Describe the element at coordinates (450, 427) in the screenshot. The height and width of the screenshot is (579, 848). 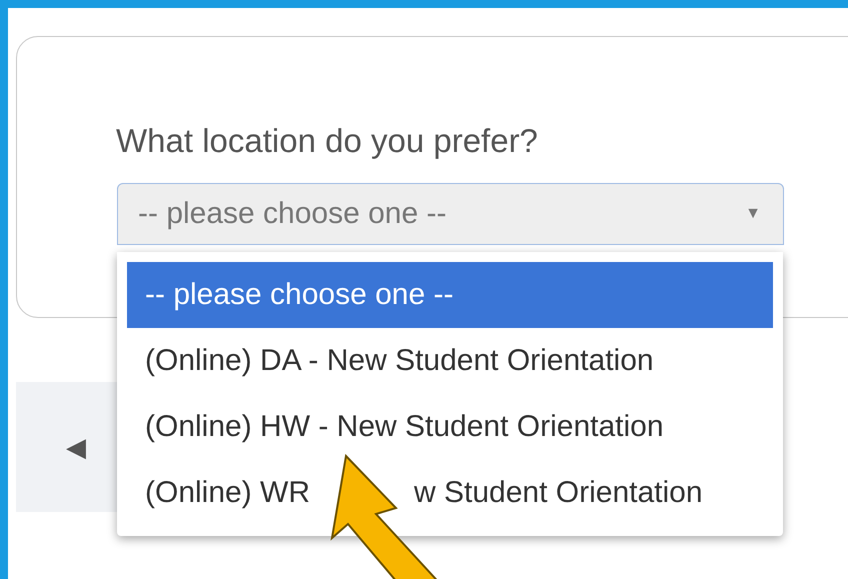
I see `dropdown-option: (Online) HW - New Student Orientation` at that location.